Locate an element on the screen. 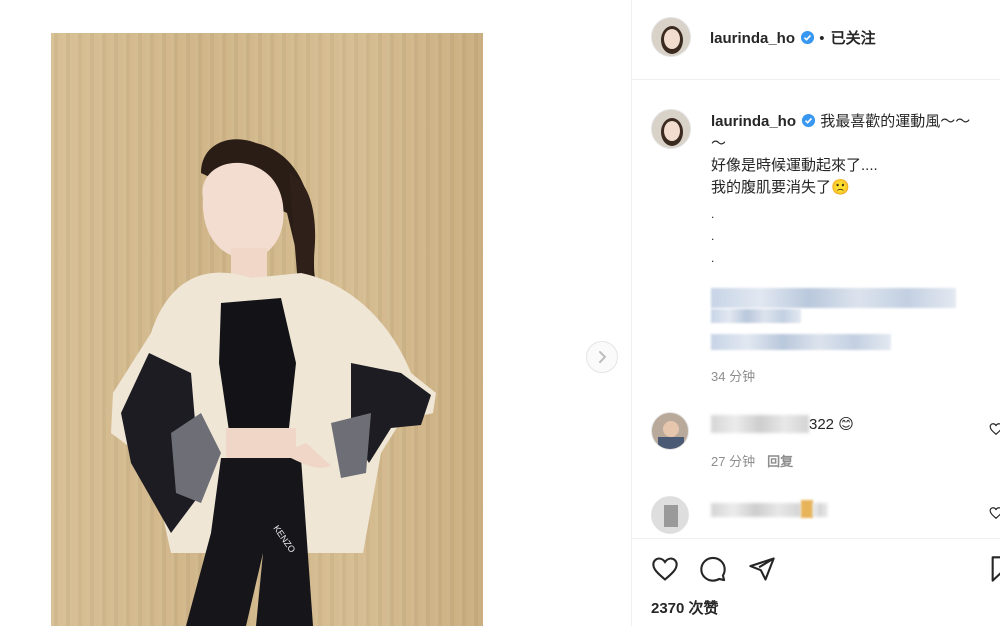  caption-avatar is located at coordinates (671, 129).